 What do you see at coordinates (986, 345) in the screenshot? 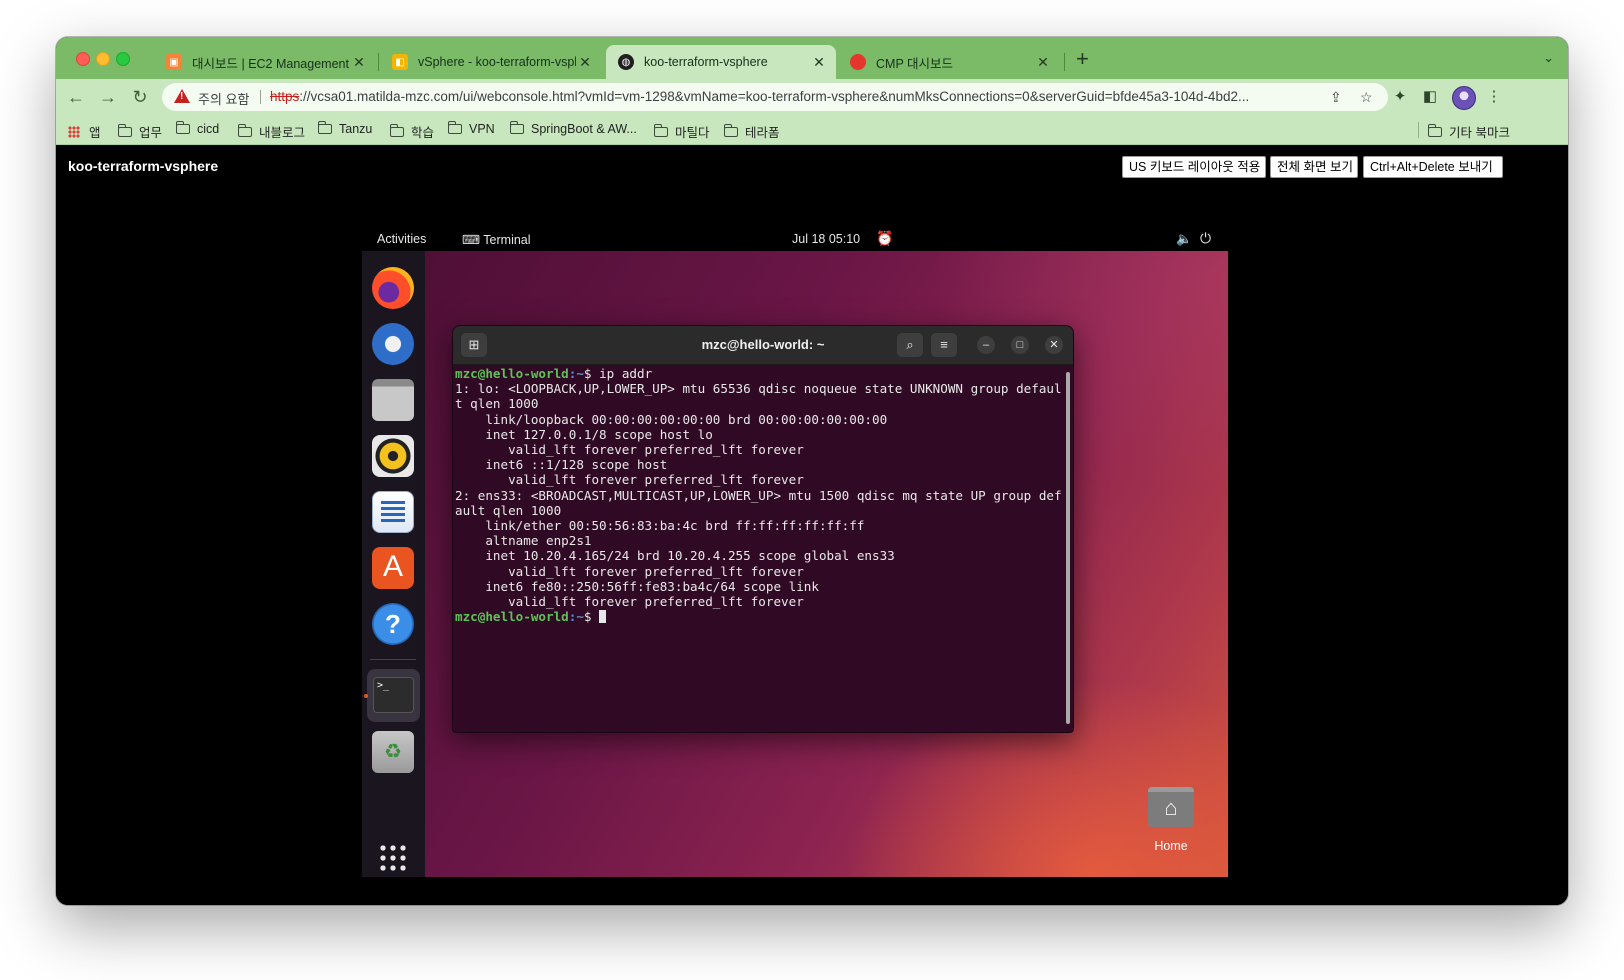
I see `minimize-icon: –` at bounding box center [986, 345].